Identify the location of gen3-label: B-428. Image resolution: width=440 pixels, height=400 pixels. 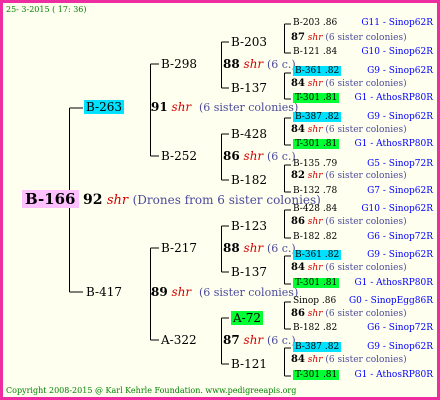
(249, 134).